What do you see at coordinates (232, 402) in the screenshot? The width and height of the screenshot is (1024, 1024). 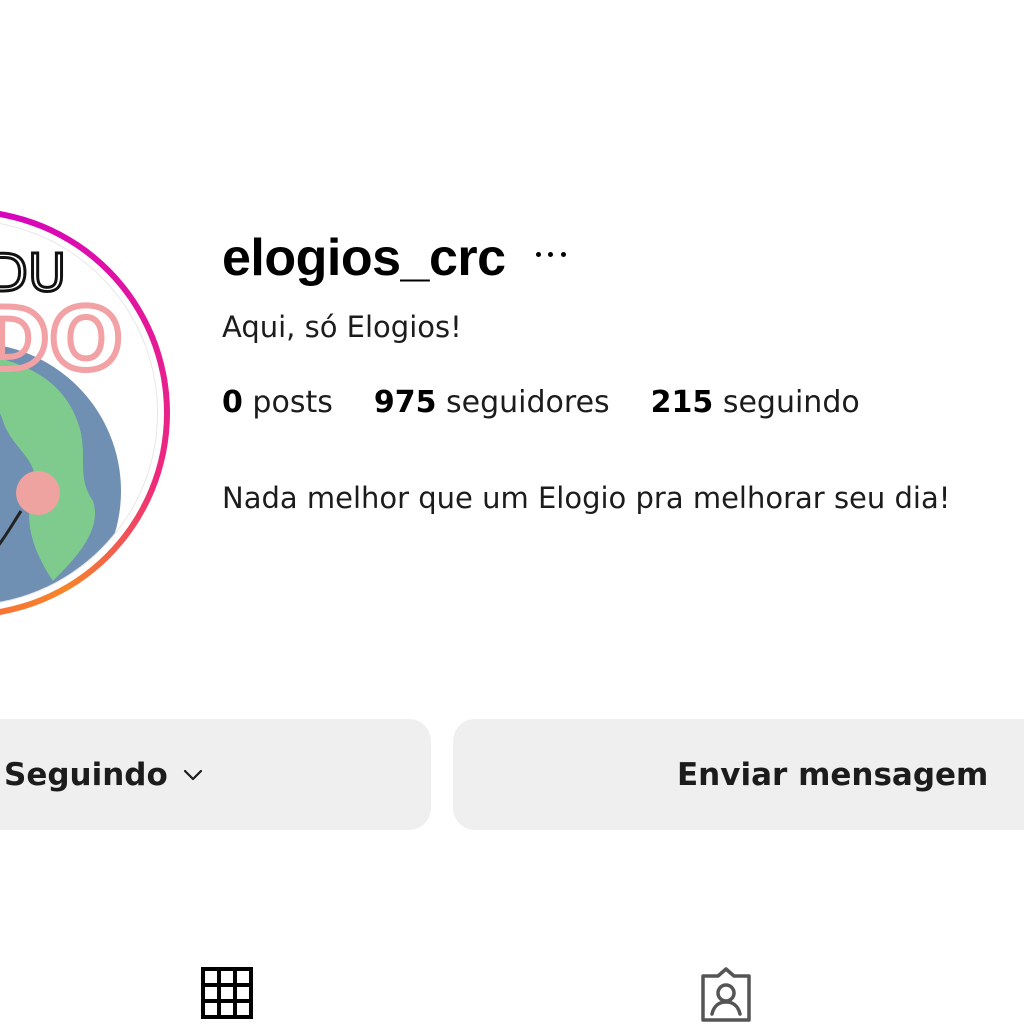 I see `posts-count: 0` at bounding box center [232, 402].